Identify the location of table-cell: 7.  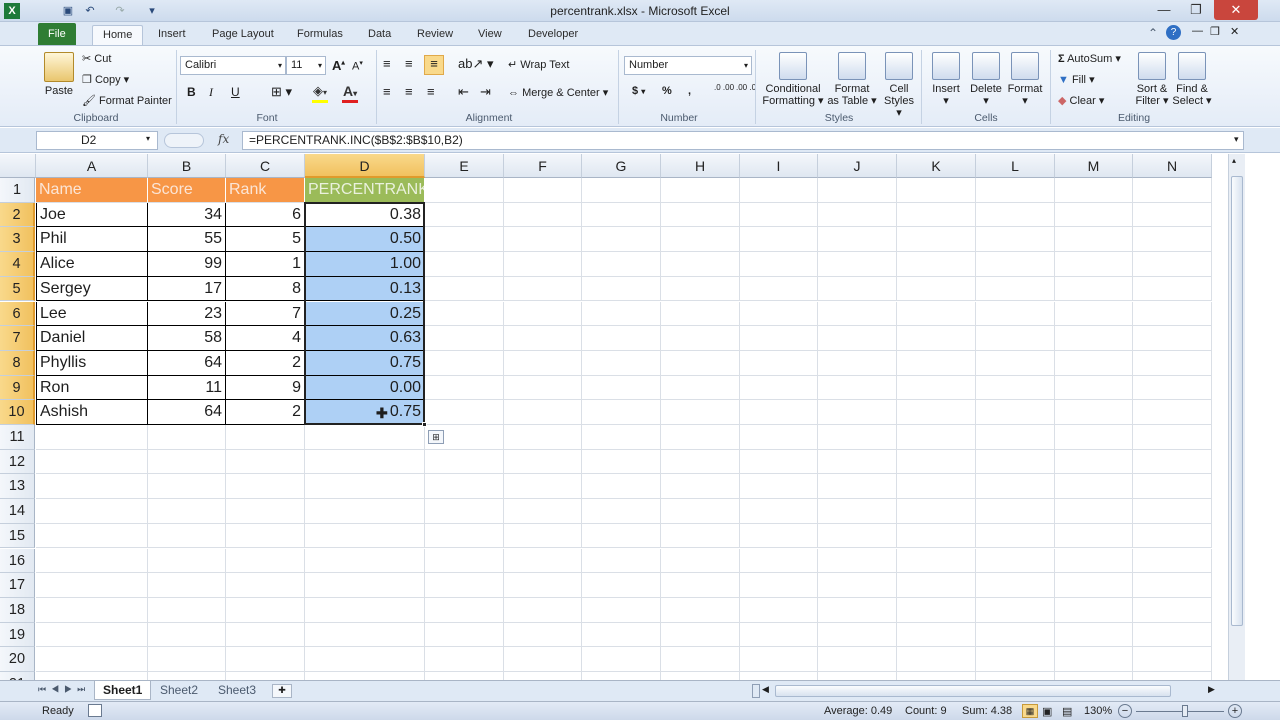
(265, 314).